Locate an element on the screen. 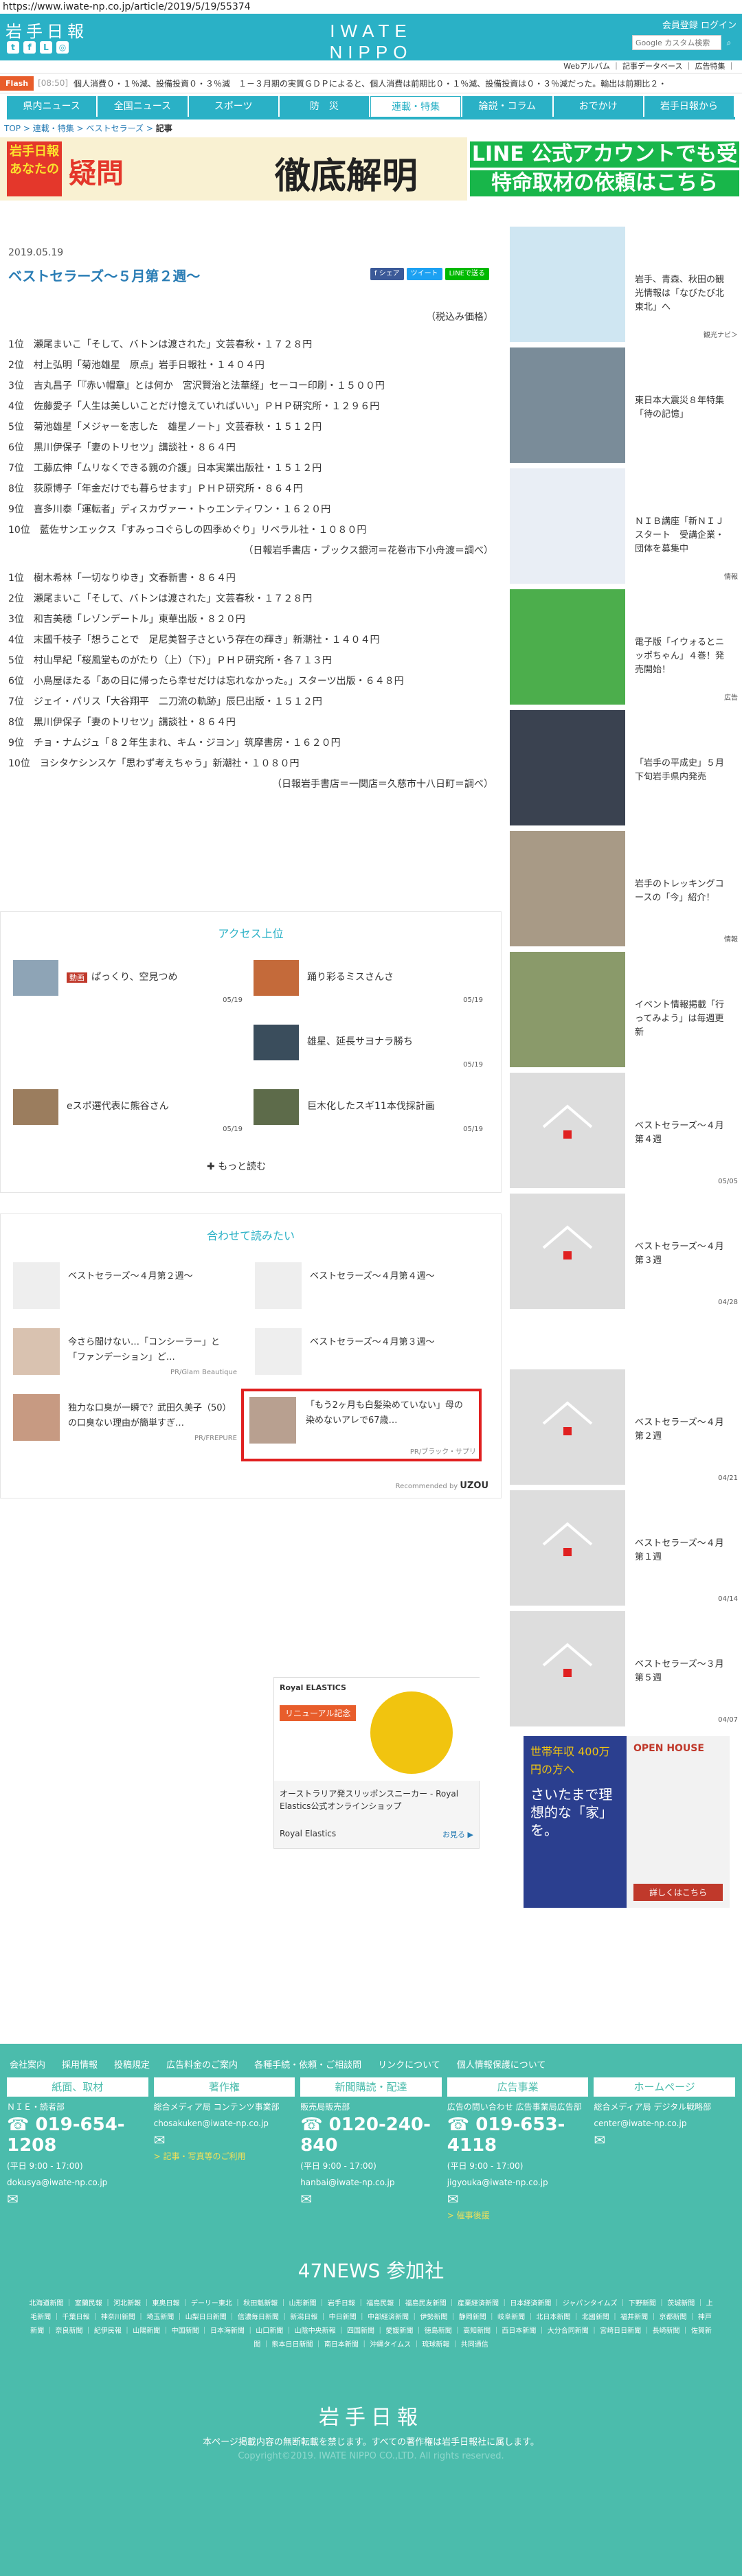 The height and width of the screenshot is (2576, 742). header-right: 会員登録 ログイン ⌕ is located at coordinates (684, 34).